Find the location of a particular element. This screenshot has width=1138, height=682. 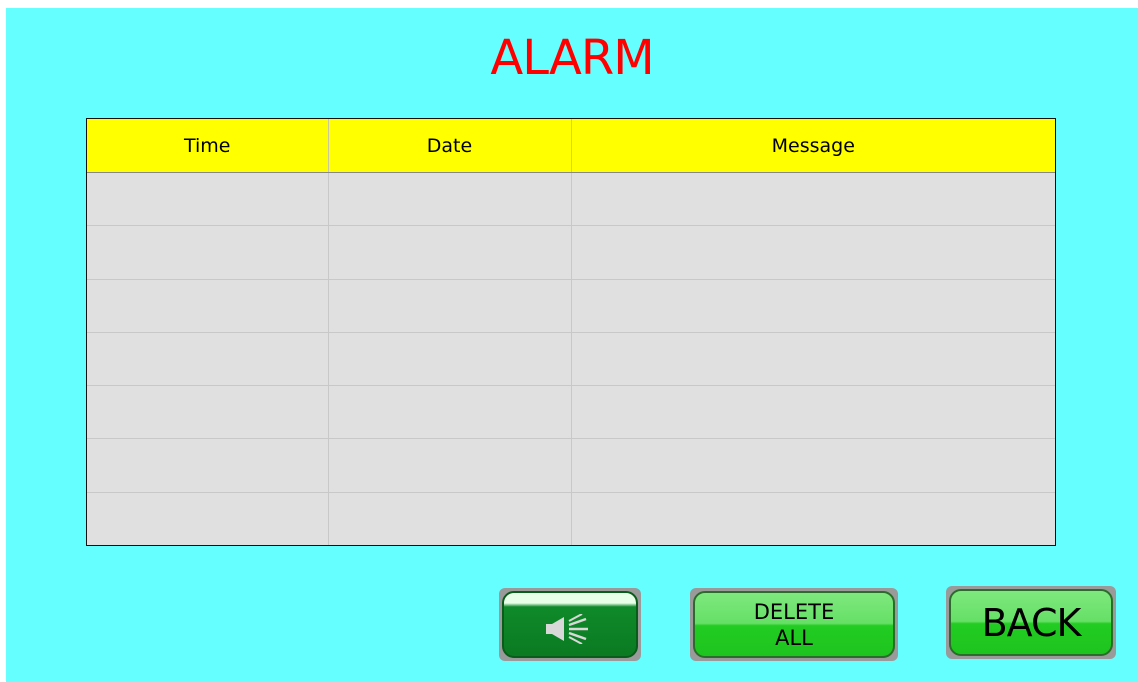

delete-all-label: DELETE ALL is located at coordinates (794, 624).